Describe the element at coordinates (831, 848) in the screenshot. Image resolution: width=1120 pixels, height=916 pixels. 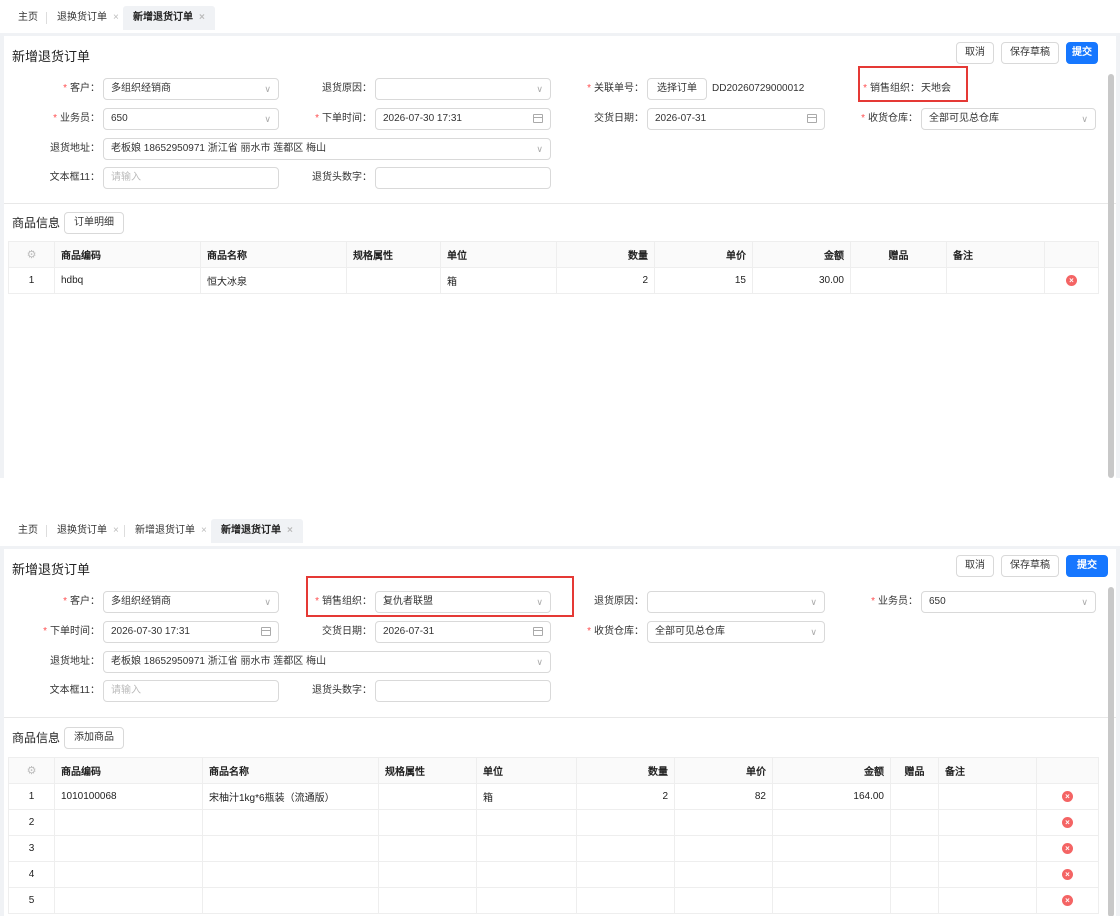
I see `amount-cell` at that location.